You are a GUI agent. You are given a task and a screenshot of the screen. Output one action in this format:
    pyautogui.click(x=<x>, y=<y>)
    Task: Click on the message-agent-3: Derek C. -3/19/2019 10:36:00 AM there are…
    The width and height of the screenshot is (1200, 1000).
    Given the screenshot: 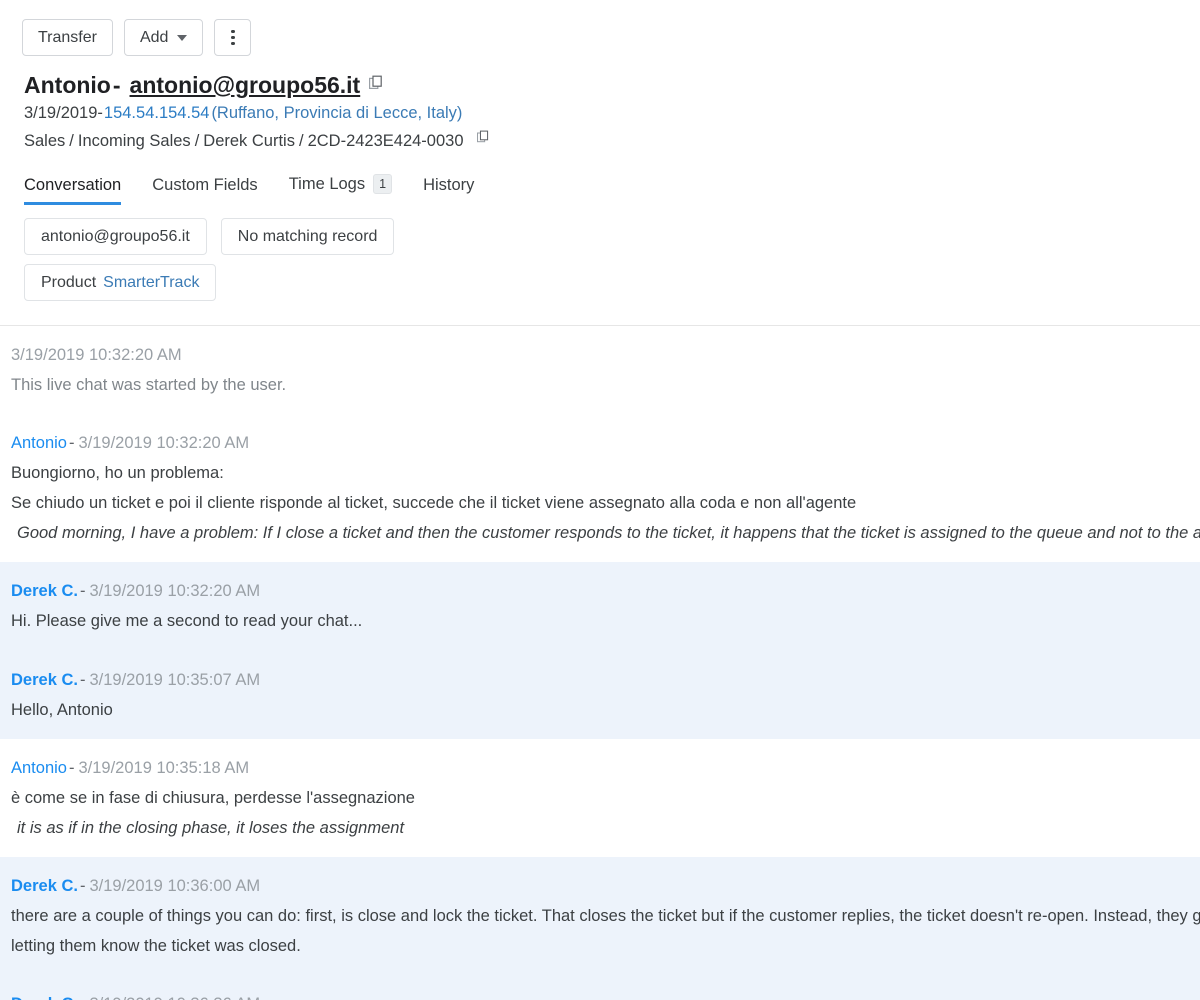 What is the action you would take?
    pyautogui.click(x=600, y=915)
    